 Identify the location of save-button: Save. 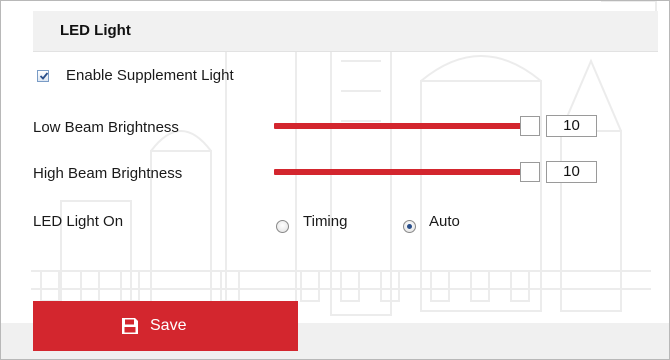
(165, 326).